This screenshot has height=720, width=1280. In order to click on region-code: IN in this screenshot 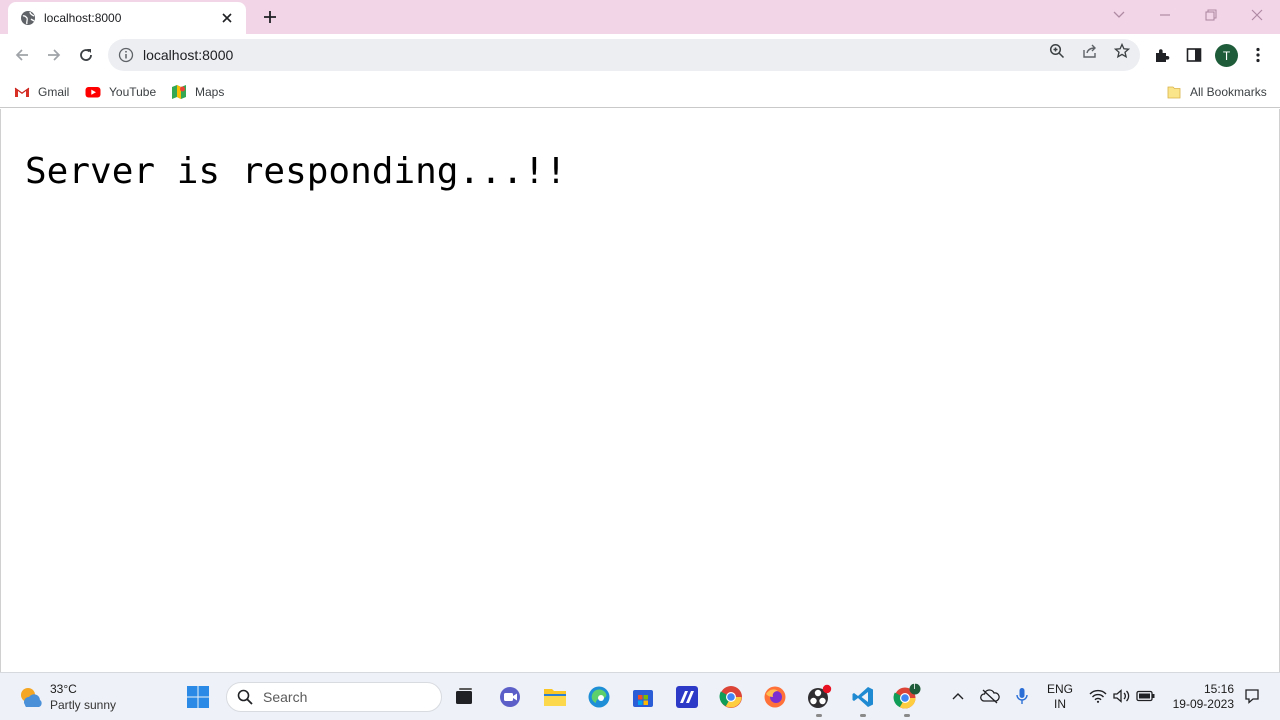, I will do `click(1060, 704)`.